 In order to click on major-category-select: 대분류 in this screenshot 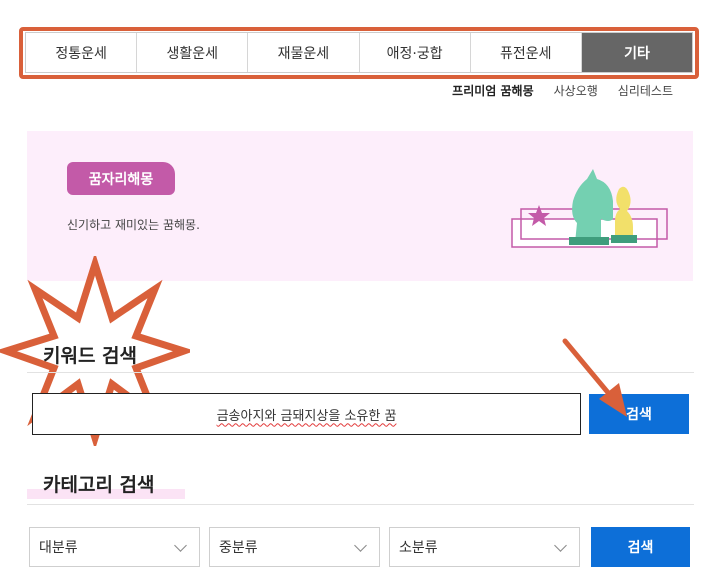, I will do `click(114, 547)`.